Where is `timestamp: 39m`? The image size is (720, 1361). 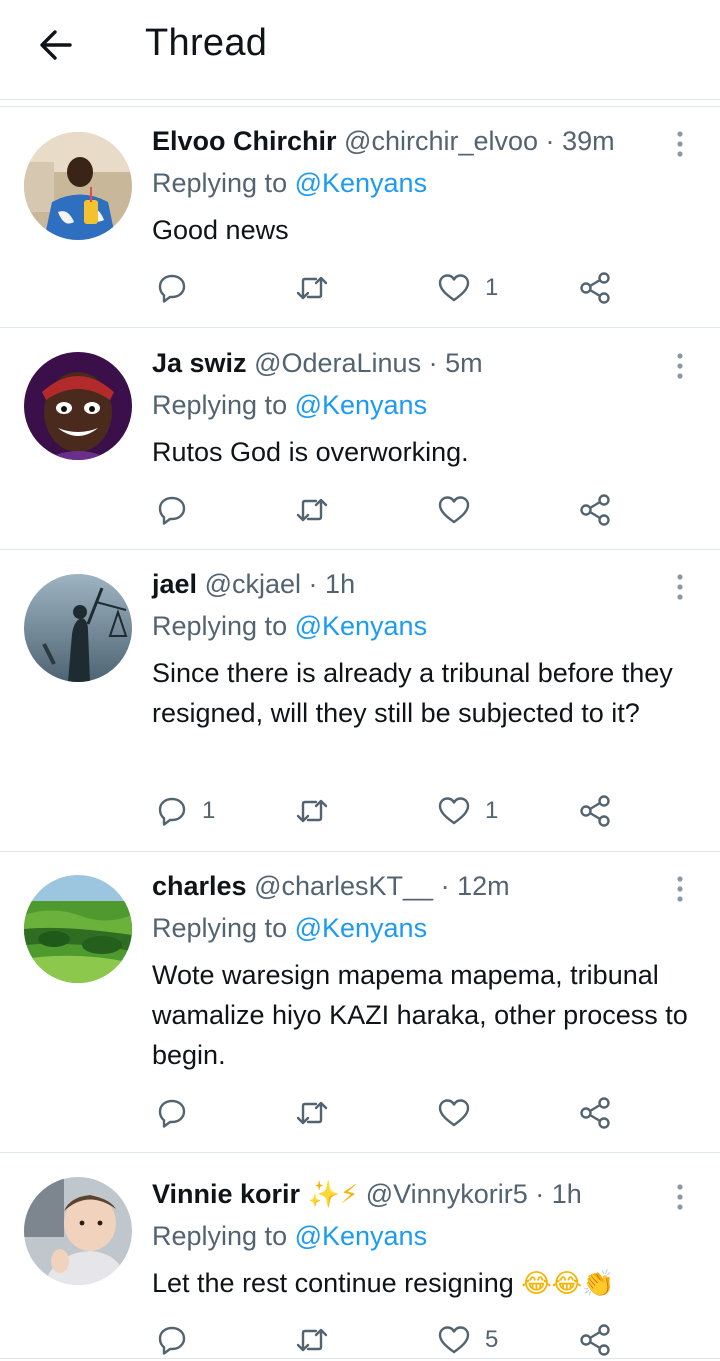
timestamp: 39m is located at coordinates (588, 141).